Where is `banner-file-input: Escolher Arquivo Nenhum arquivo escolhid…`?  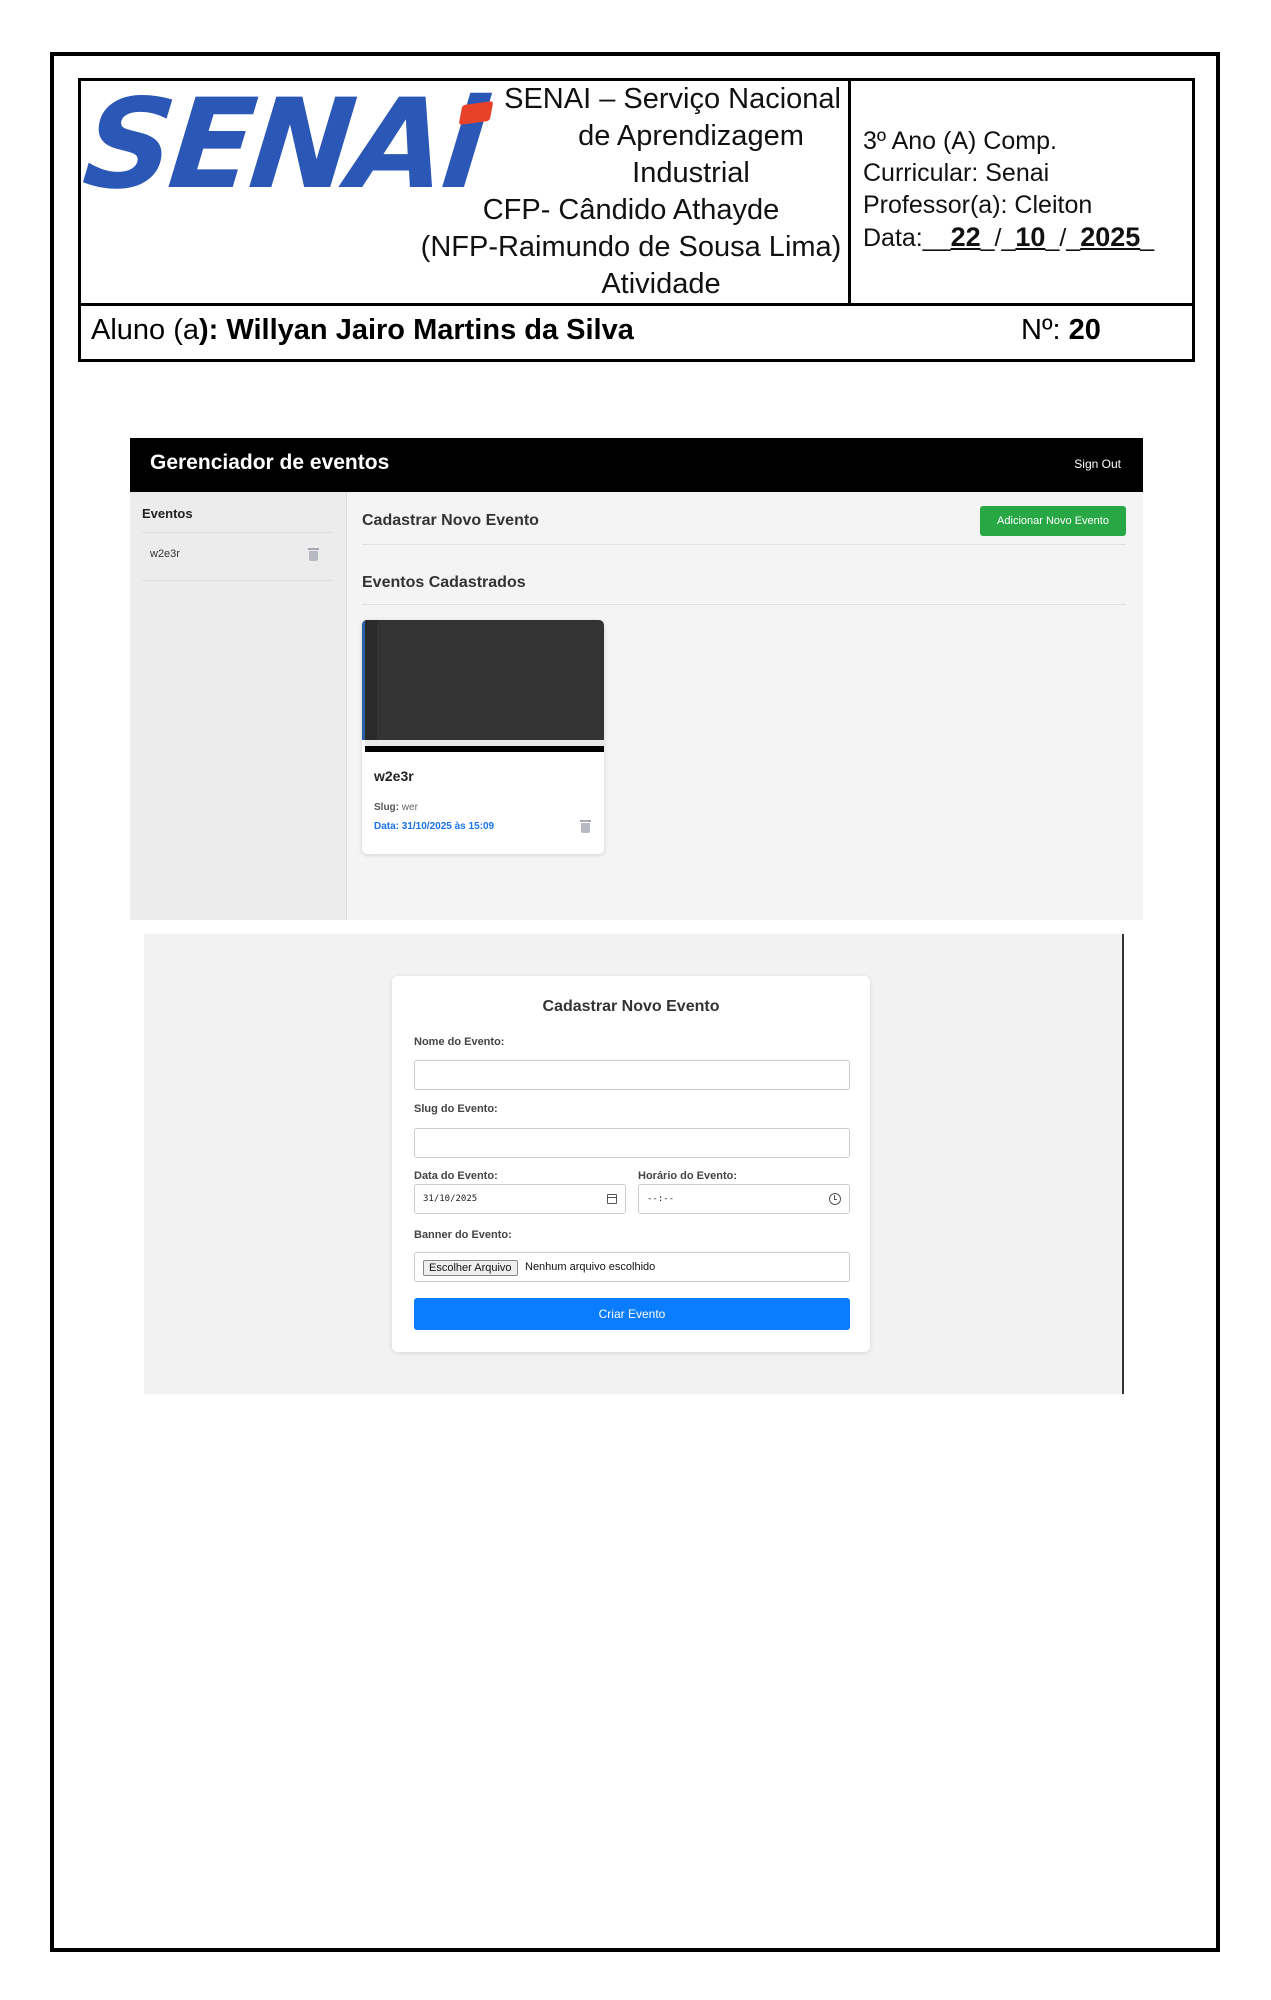
banner-file-input: Escolher Arquivo Nenhum arquivo escolhid… is located at coordinates (632, 1267).